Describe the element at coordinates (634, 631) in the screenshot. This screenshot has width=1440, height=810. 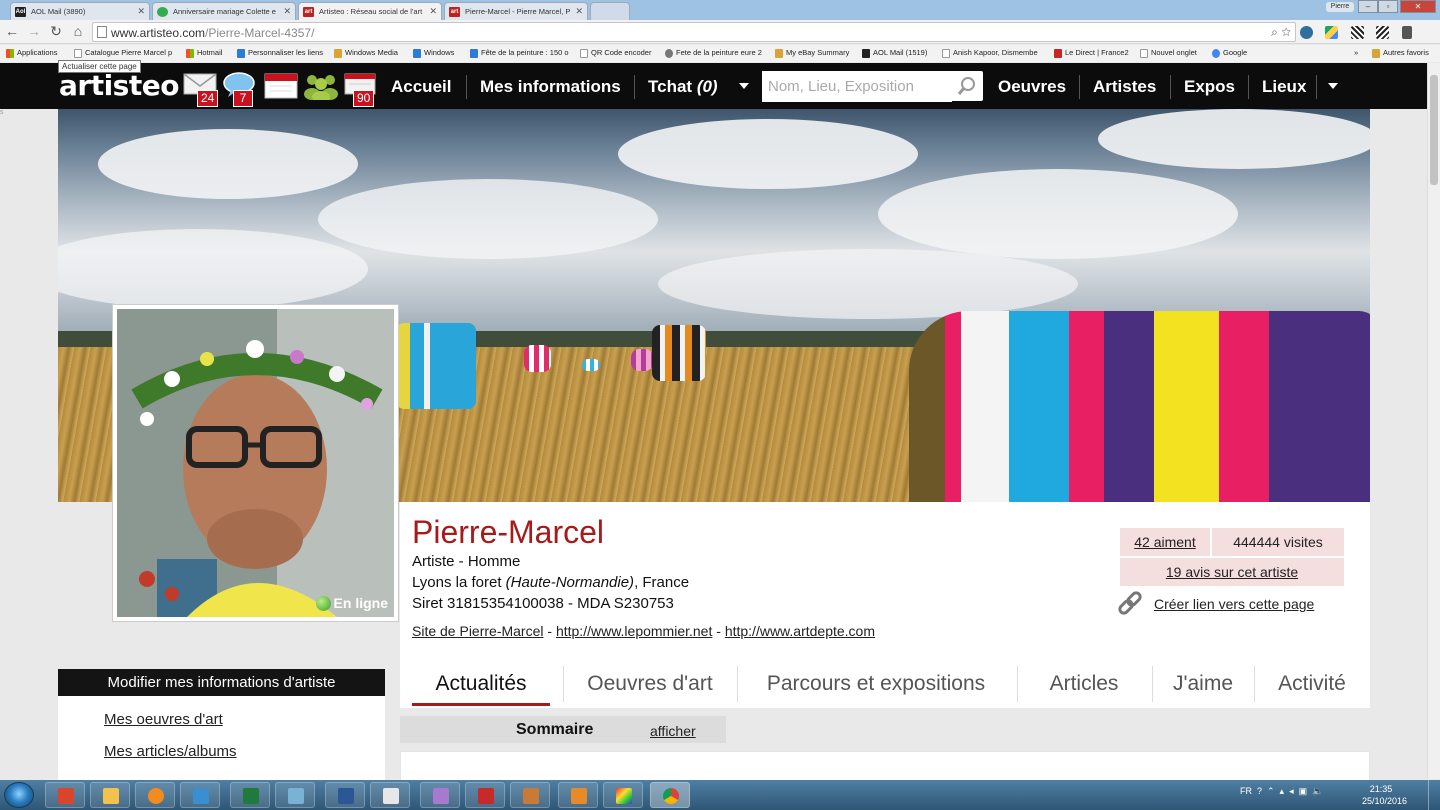
I see `website-link-1: http://www.lepommier.net` at that location.